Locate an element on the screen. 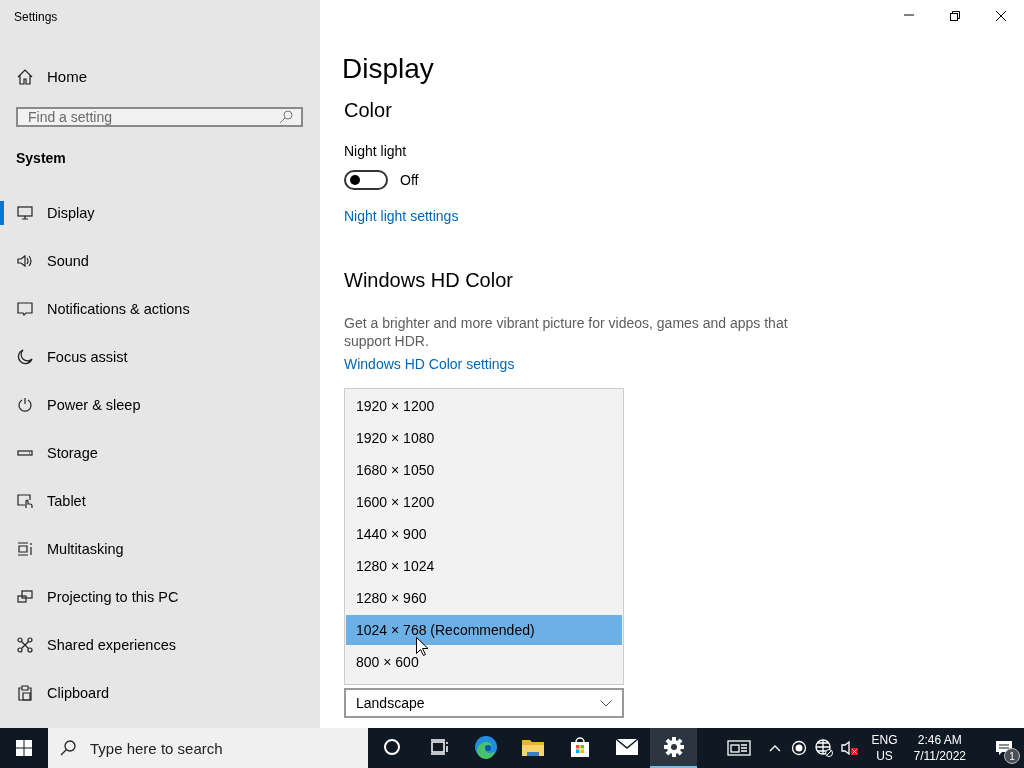 This screenshot has height=768, width=1024. record-icon is located at coordinates (799, 748).